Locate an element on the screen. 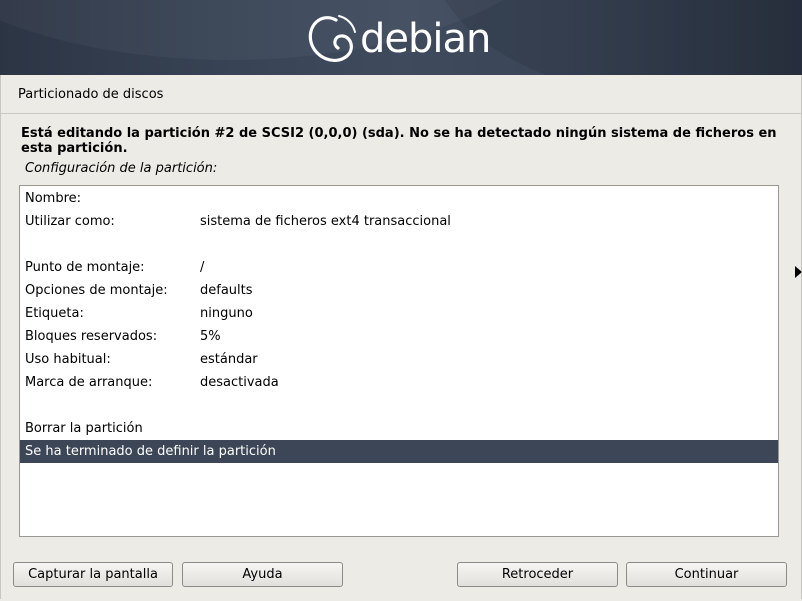  continue-button: Continuar is located at coordinates (706, 574).